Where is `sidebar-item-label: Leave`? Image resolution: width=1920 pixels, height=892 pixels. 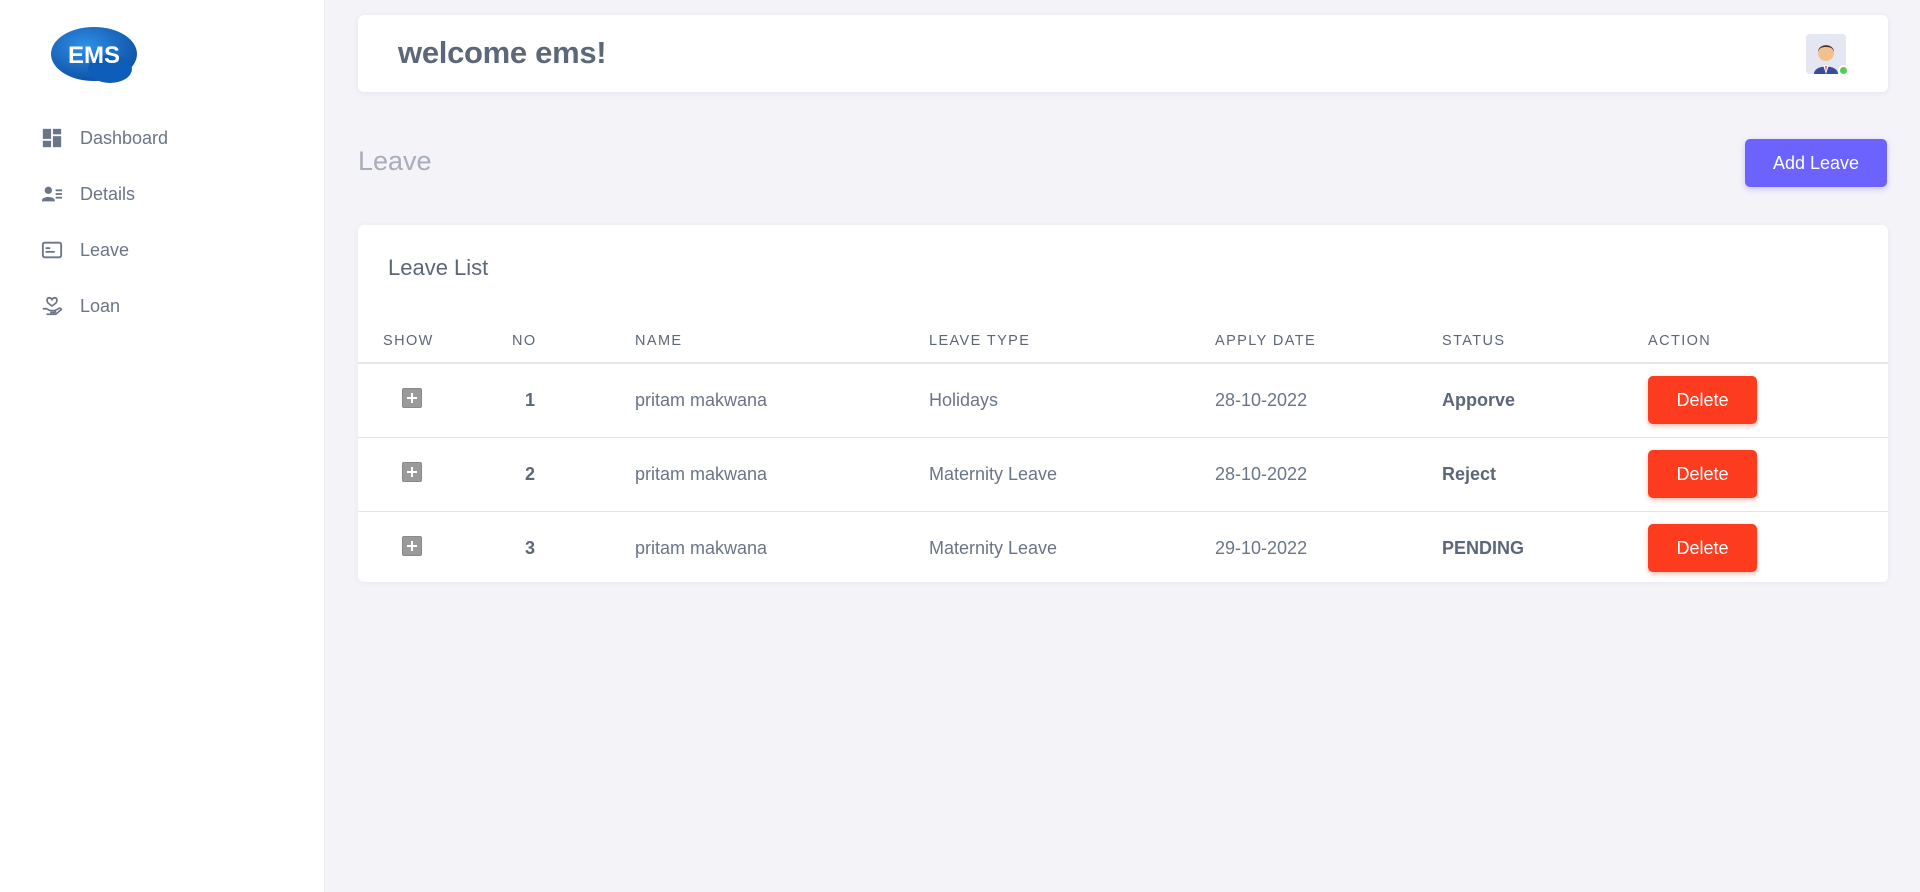
sidebar-item-label: Leave is located at coordinates (105, 249).